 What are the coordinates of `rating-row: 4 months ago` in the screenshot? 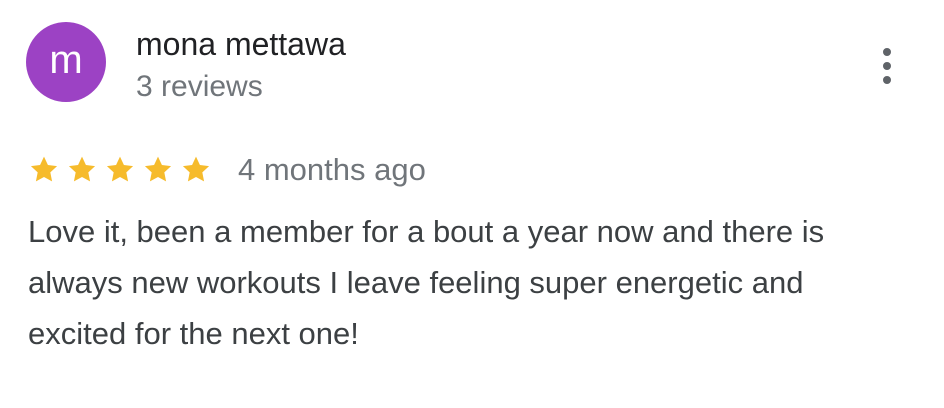 It's located at (227, 170).